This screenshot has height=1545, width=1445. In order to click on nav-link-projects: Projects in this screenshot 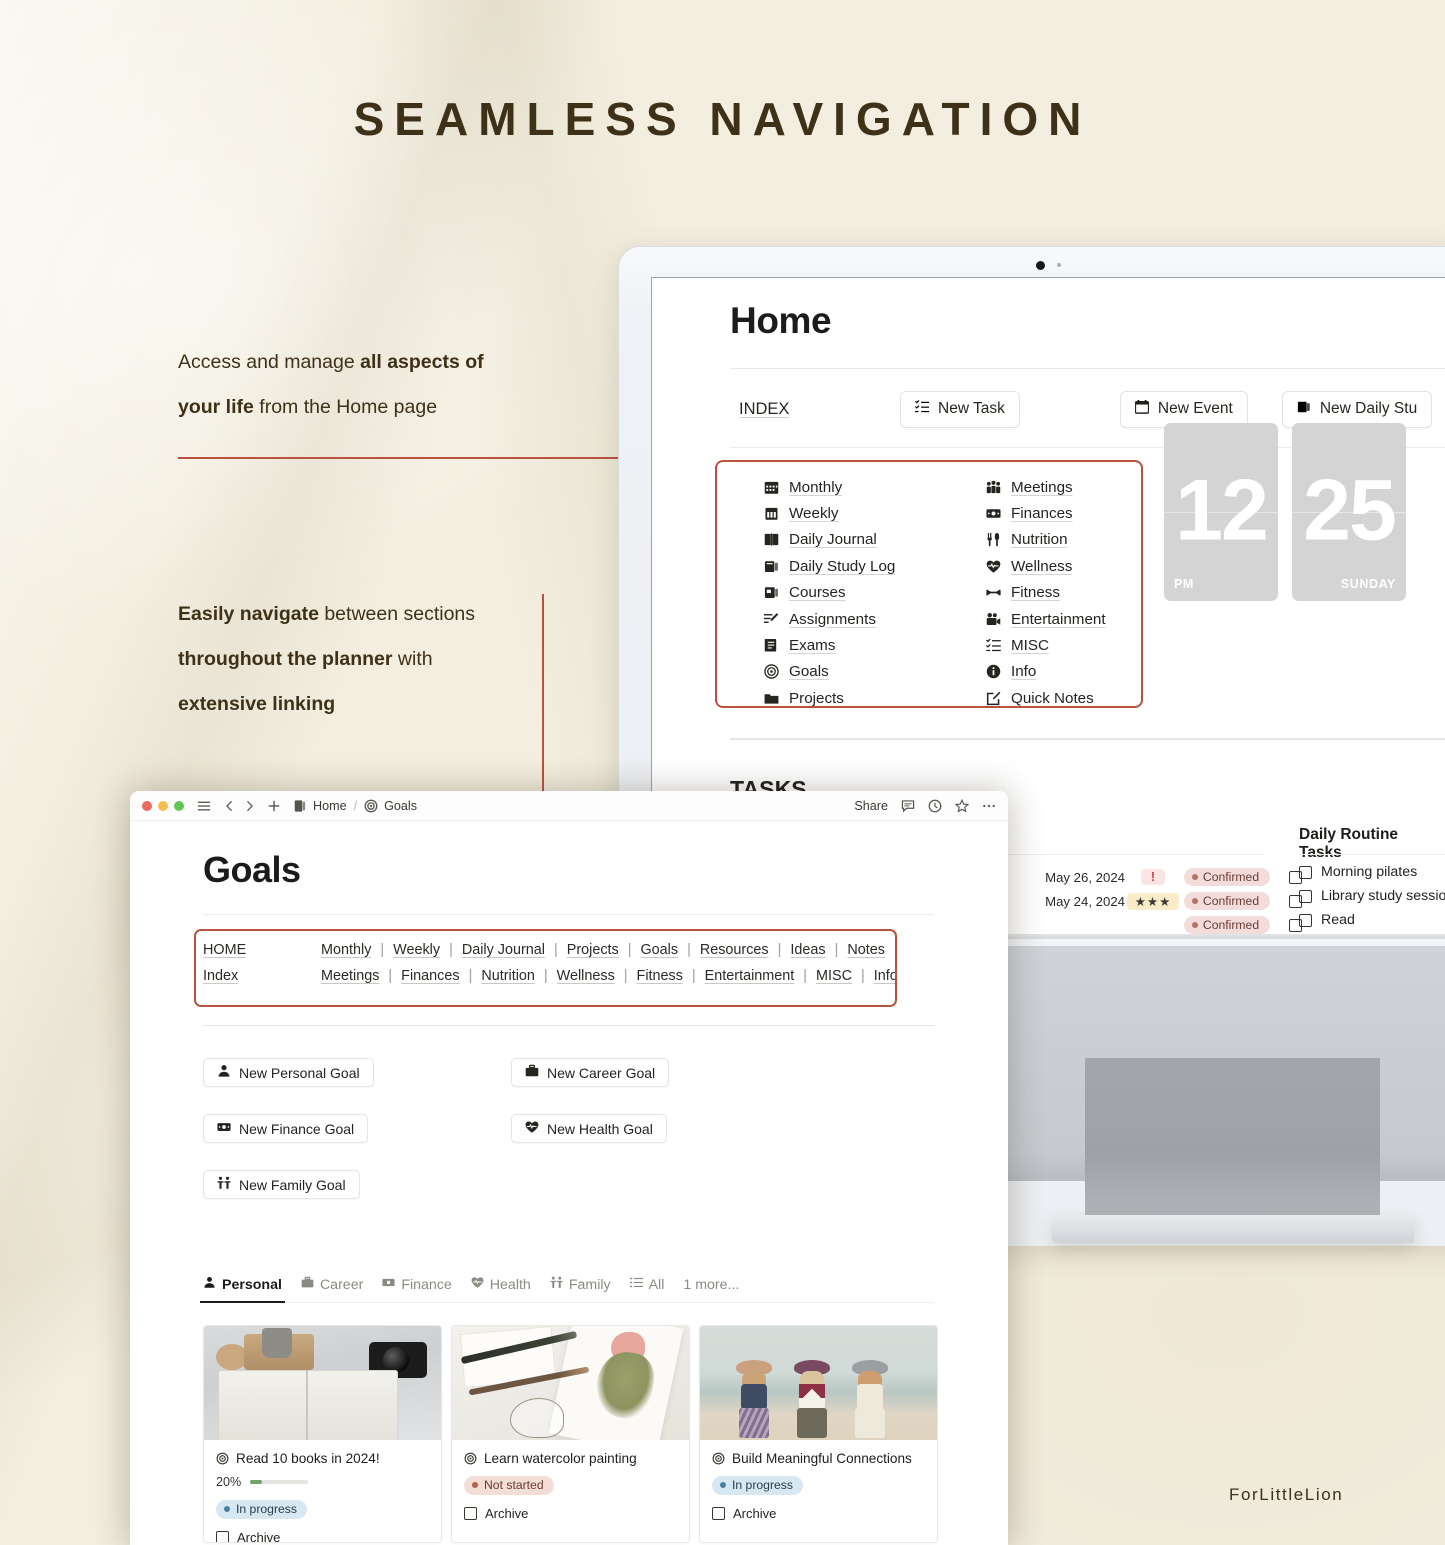, I will do `click(593, 950)`.